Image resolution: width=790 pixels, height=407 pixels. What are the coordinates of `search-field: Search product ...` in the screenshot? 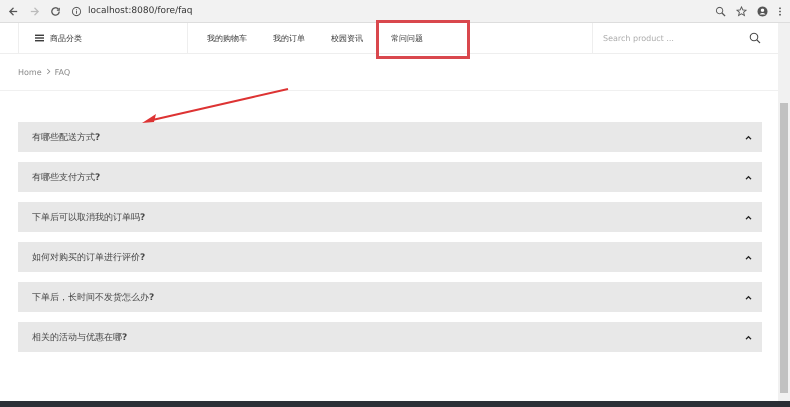 It's located at (668, 38).